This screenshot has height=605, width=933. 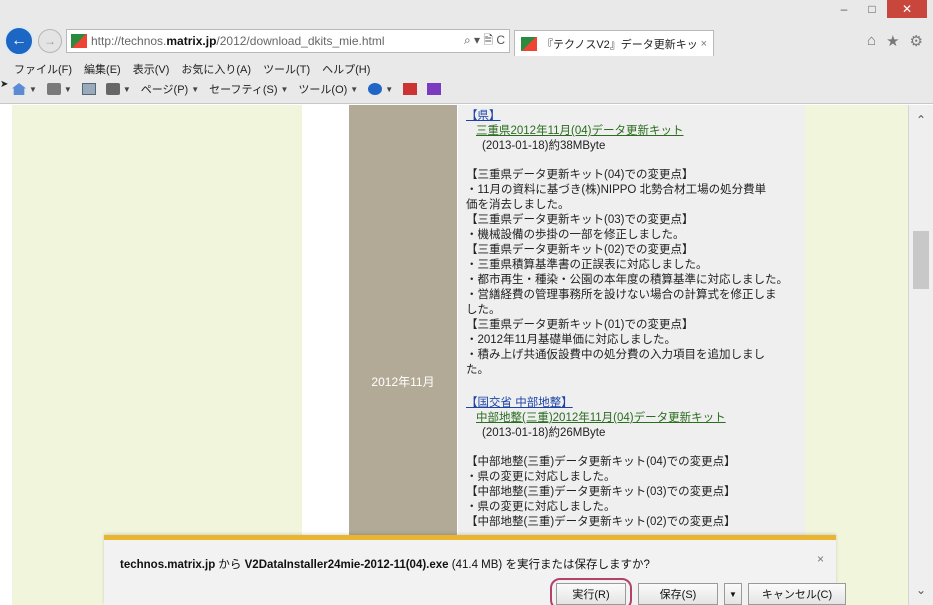 What do you see at coordinates (621, 295) in the screenshot?
I see `changelog-line: ・営繕経費の管理事務所を設けない場合の計算式を修正しま` at bounding box center [621, 295].